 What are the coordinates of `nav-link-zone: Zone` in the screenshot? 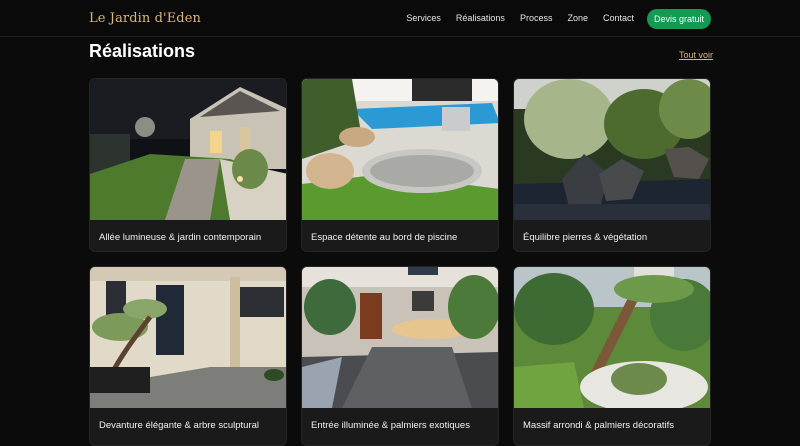 It's located at (577, 18).